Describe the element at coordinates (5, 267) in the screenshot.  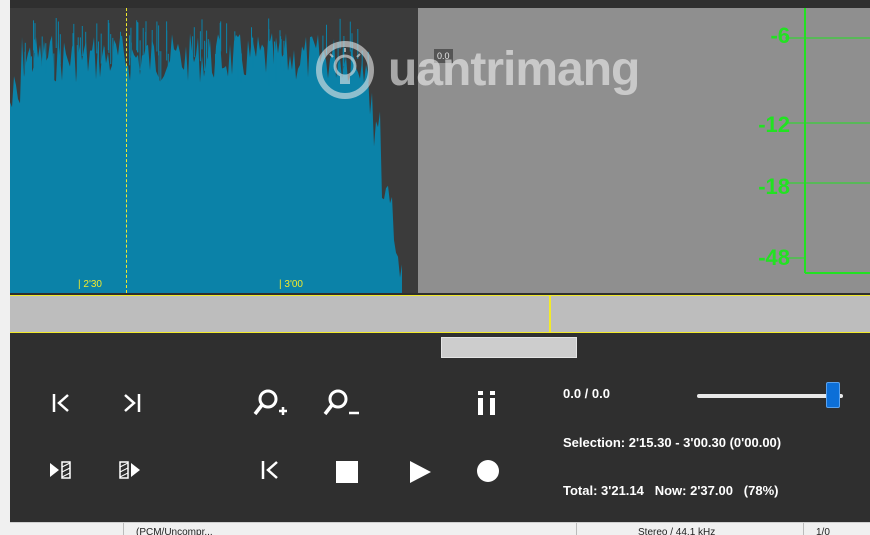
I see `left-edge-strip` at that location.